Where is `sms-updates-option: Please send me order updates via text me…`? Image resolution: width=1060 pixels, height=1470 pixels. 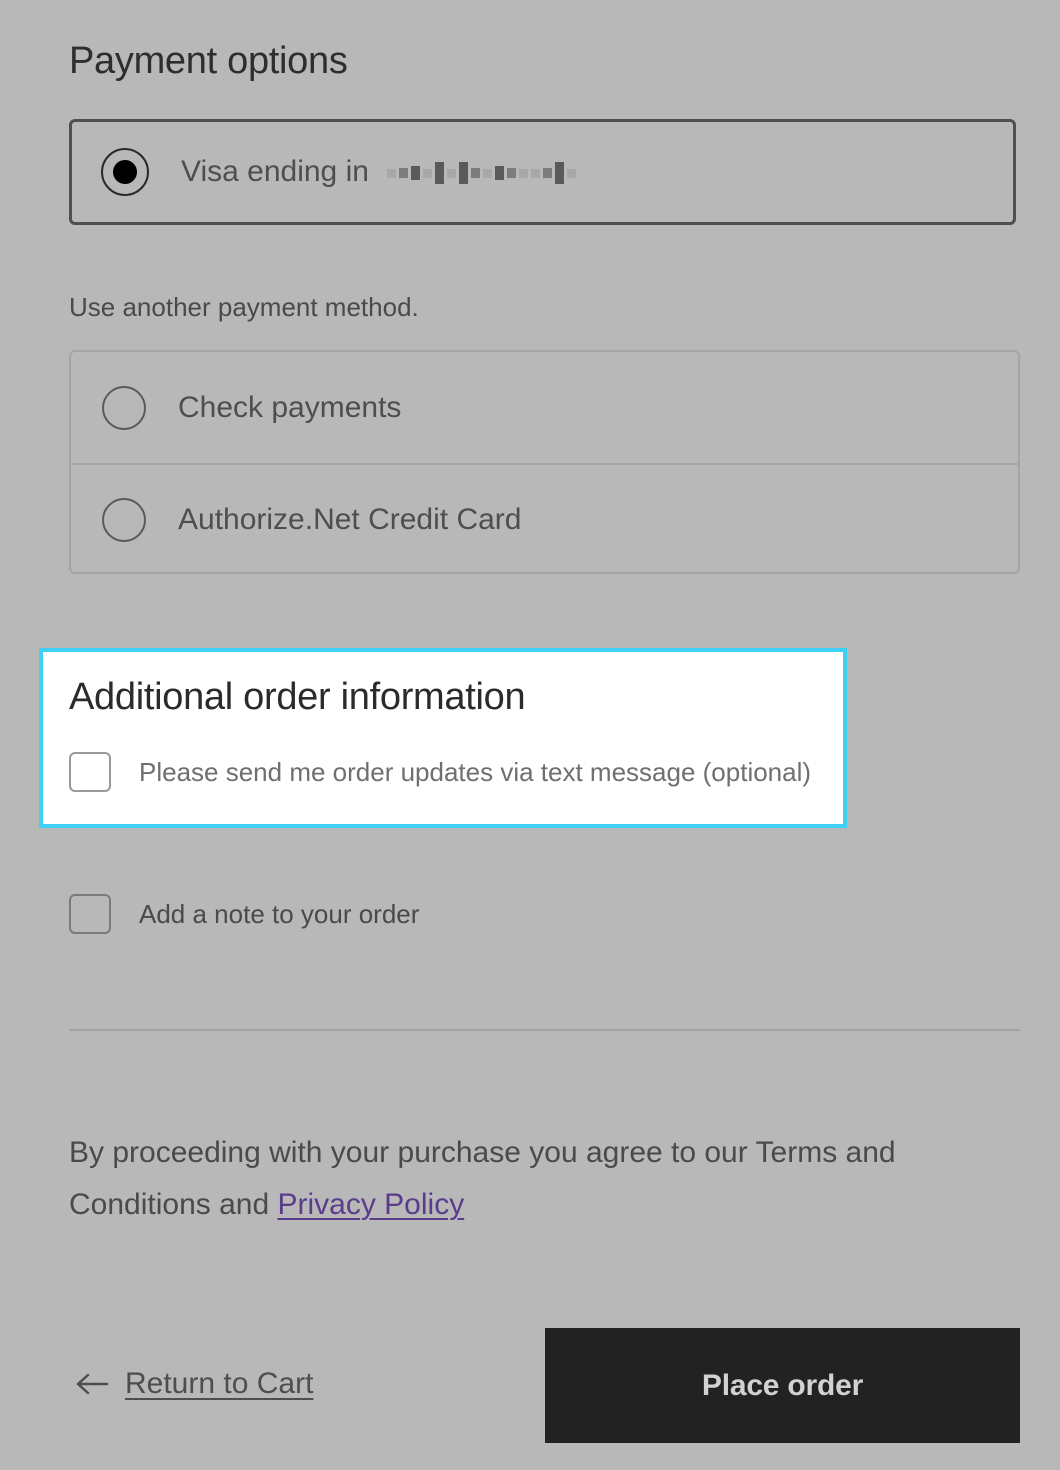 sms-updates-option: Please send me order updates via text me… is located at coordinates (440, 772).